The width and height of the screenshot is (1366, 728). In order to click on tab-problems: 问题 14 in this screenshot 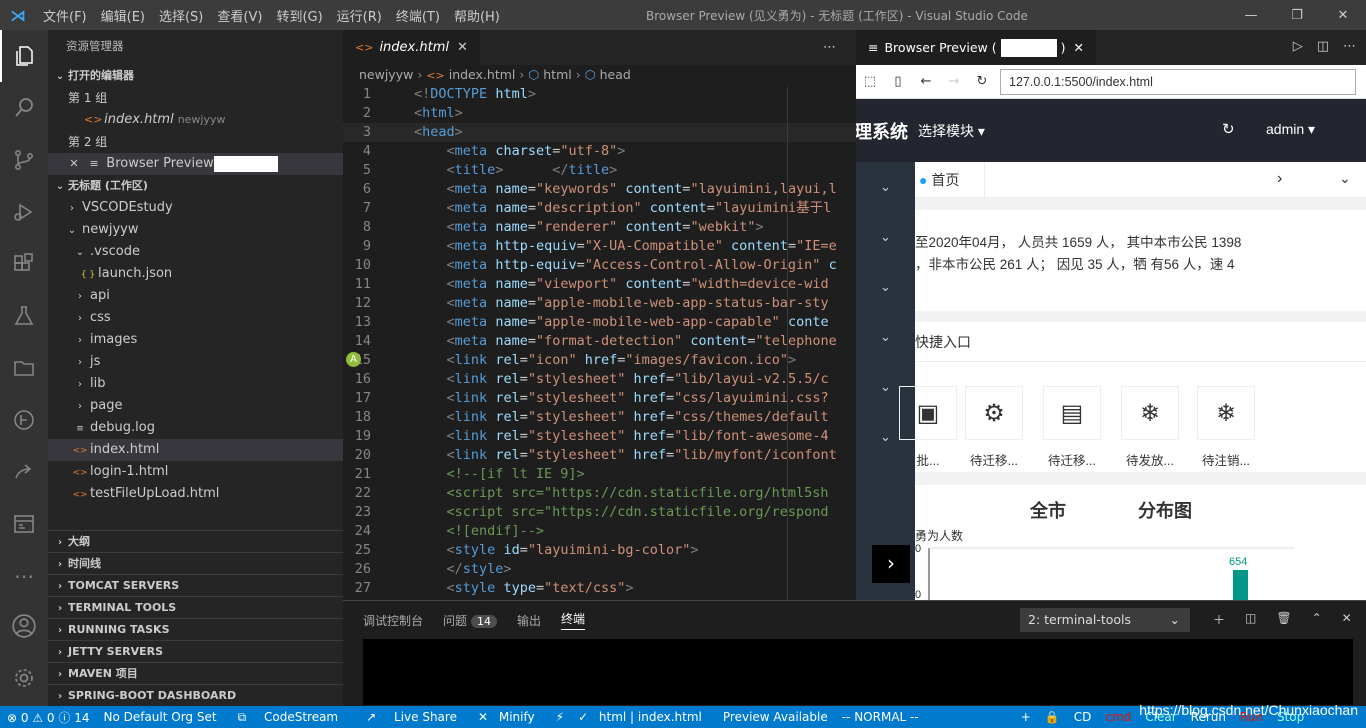, I will do `click(470, 620)`.